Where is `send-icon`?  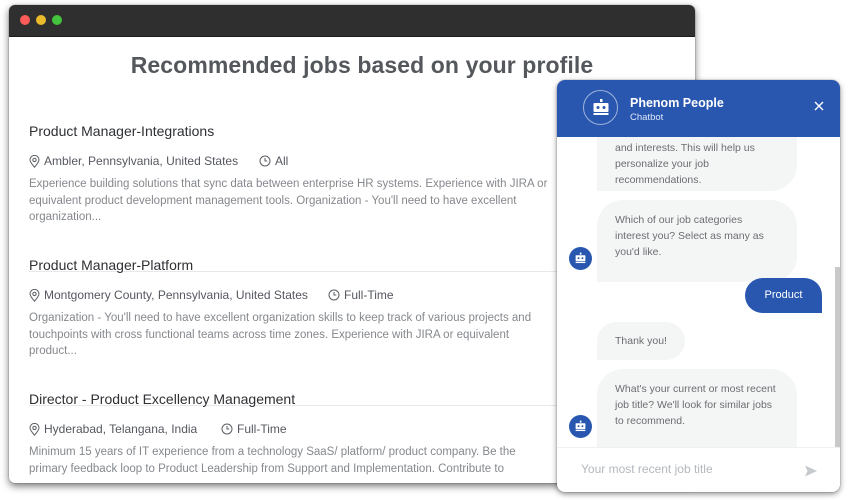
send-icon is located at coordinates (811, 471).